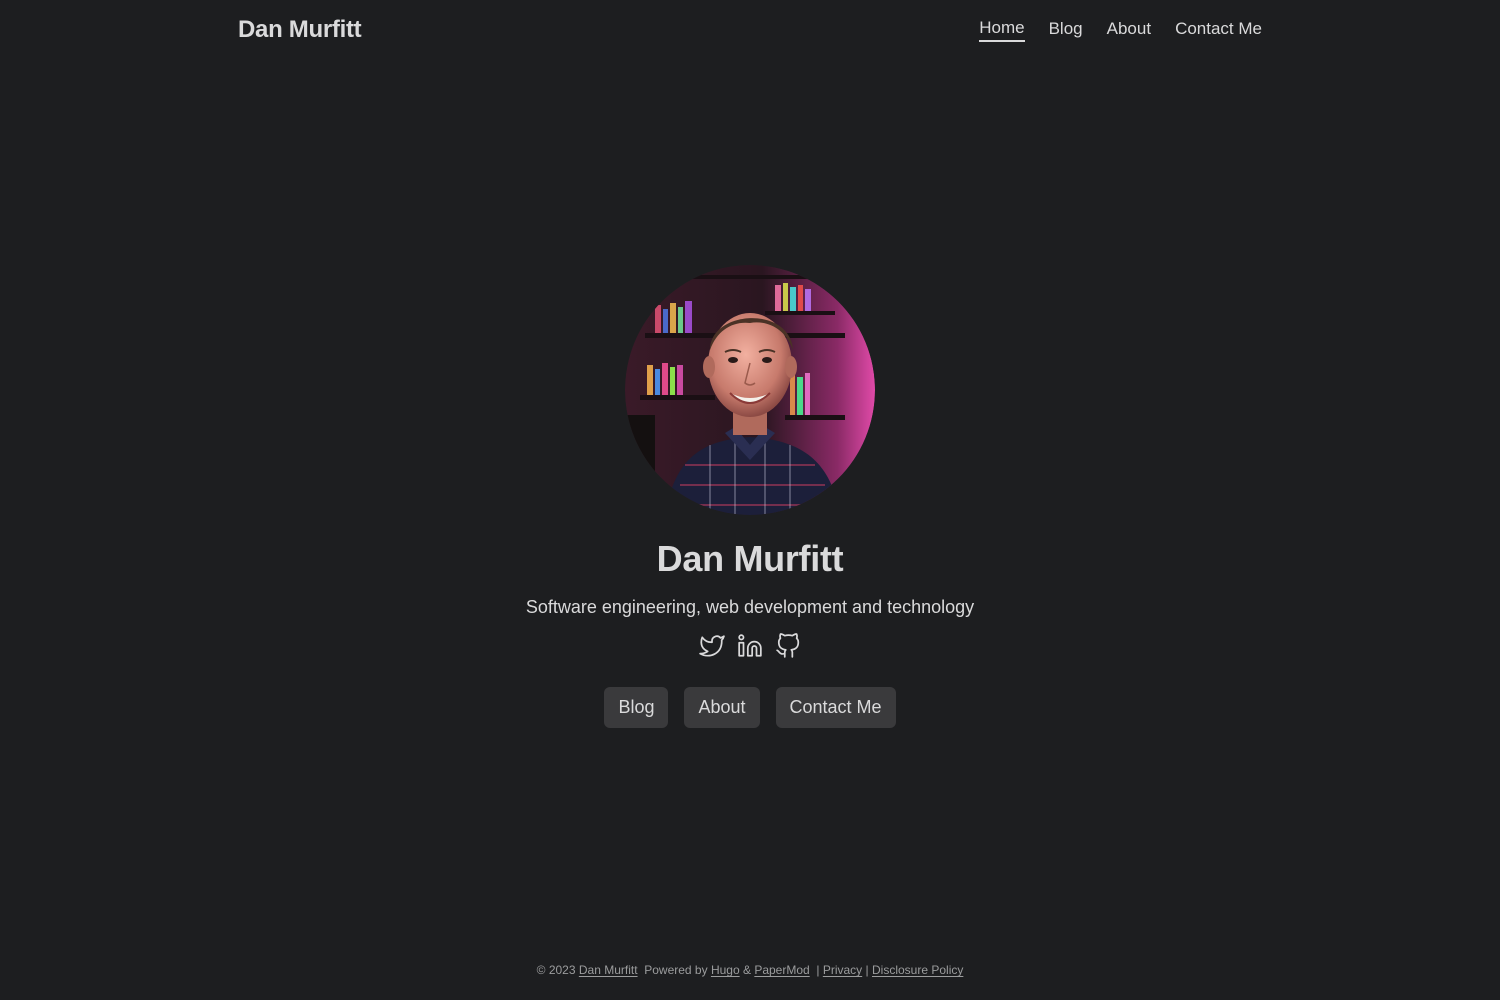 The height and width of the screenshot is (1000, 1500). What do you see at coordinates (676, 970) in the screenshot?
I see `footer-powered-by: Powered by` at bounding box center [676, 970].